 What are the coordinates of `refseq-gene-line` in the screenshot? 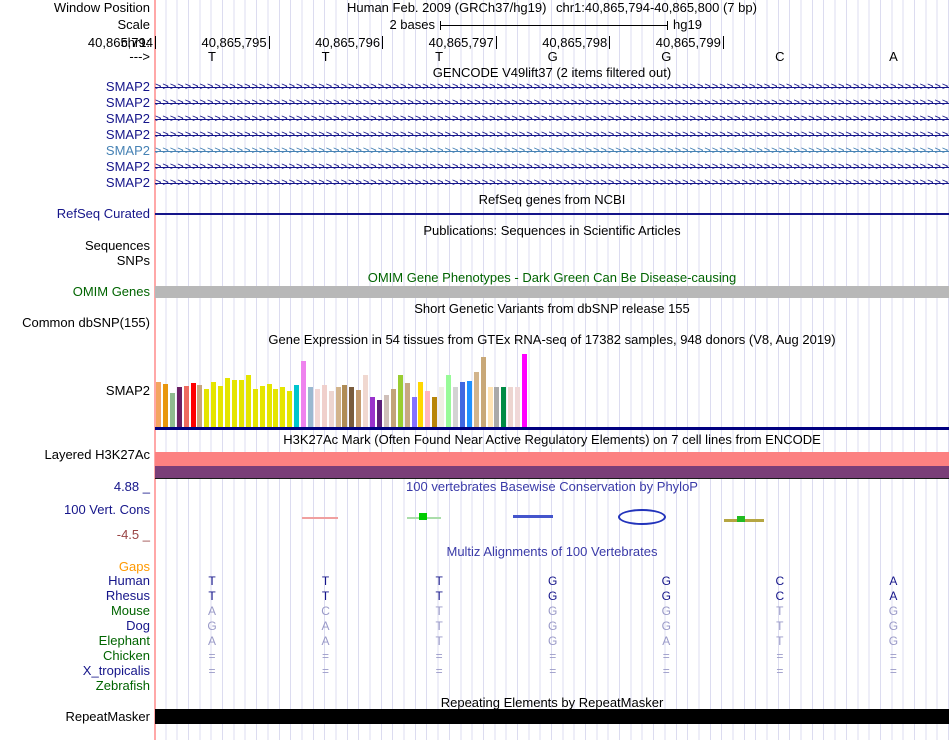 It's located at (552, 214).